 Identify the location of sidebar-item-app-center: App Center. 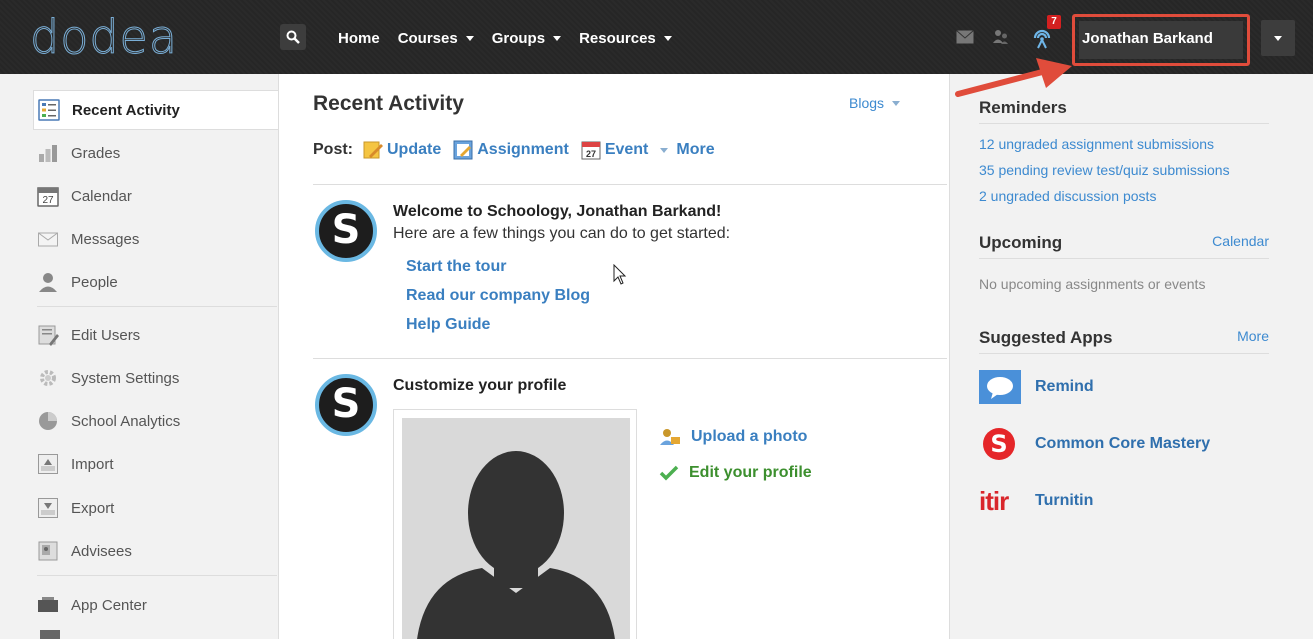
(157, 605).